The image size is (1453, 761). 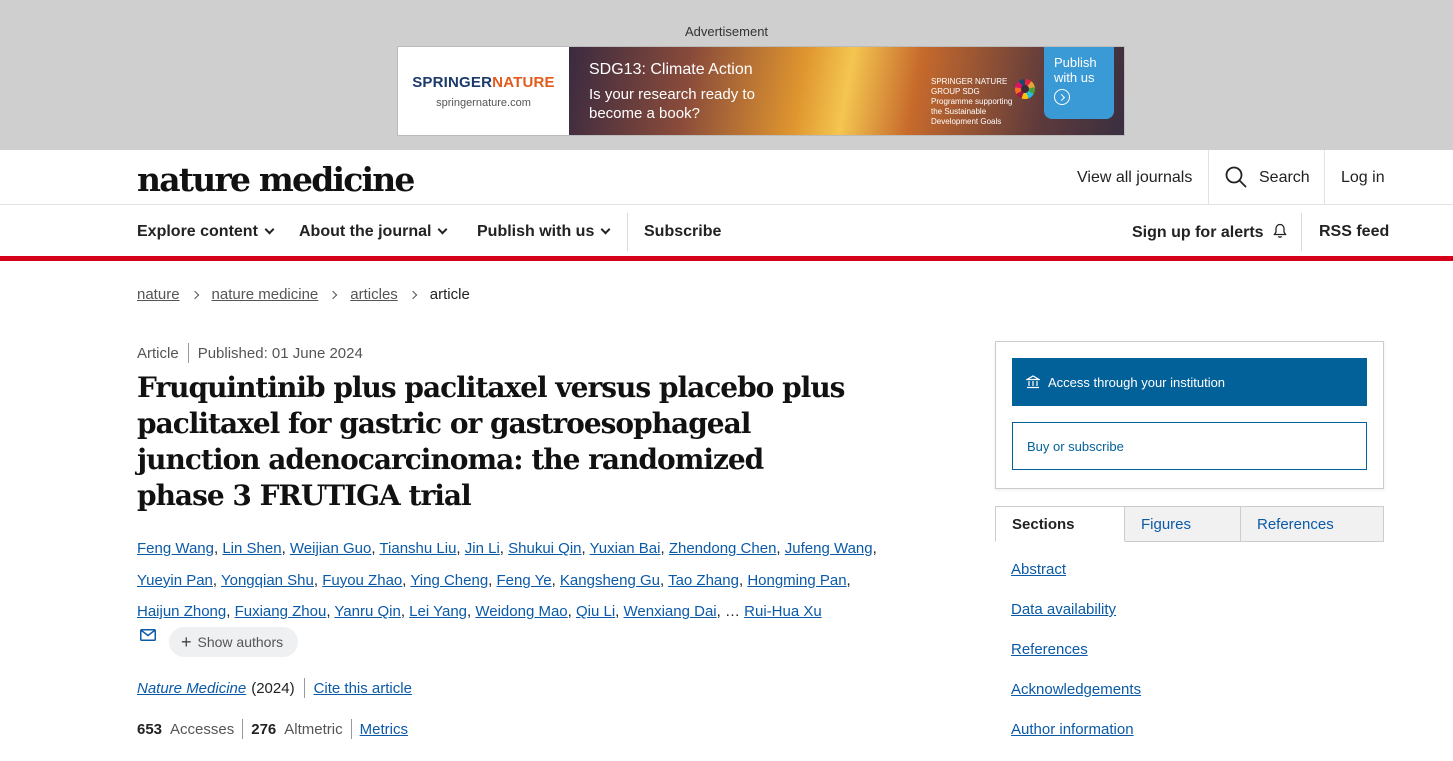 What do you see at coordinates (251, 548) in the screenshot?
I see `author-link: Lin Shen` at bounding box center [251, 548].